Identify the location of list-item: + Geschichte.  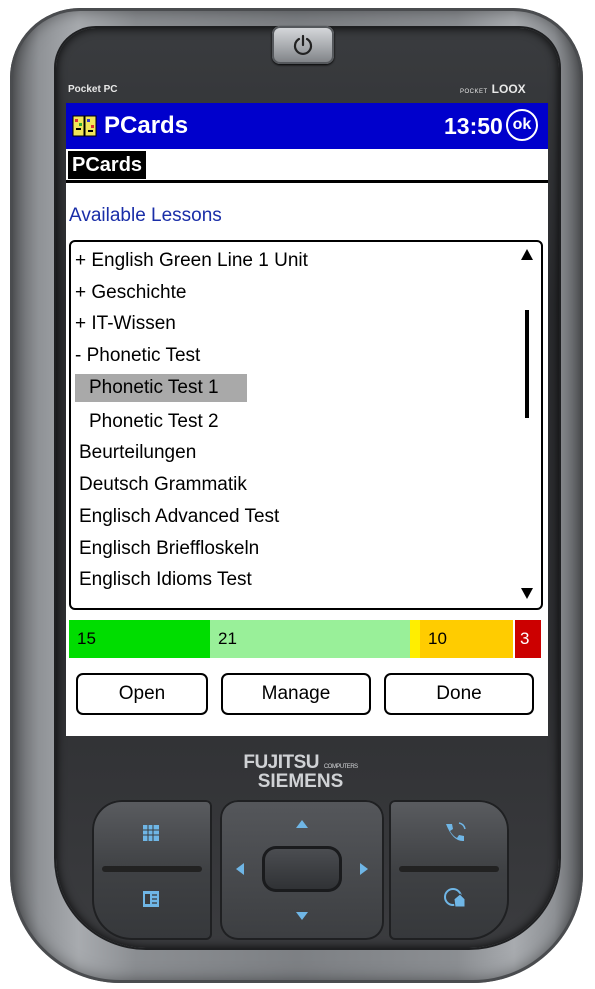
(130, 293).